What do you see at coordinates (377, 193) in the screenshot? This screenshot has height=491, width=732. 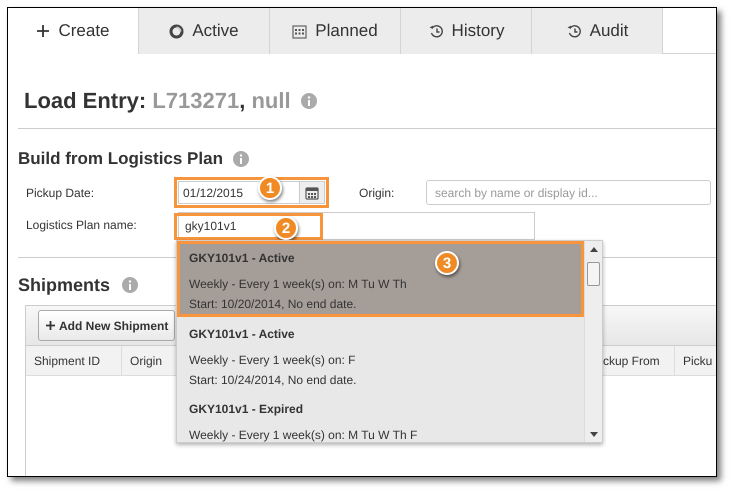 I see `field-label: Origin:` at bounding box center [377, 193].